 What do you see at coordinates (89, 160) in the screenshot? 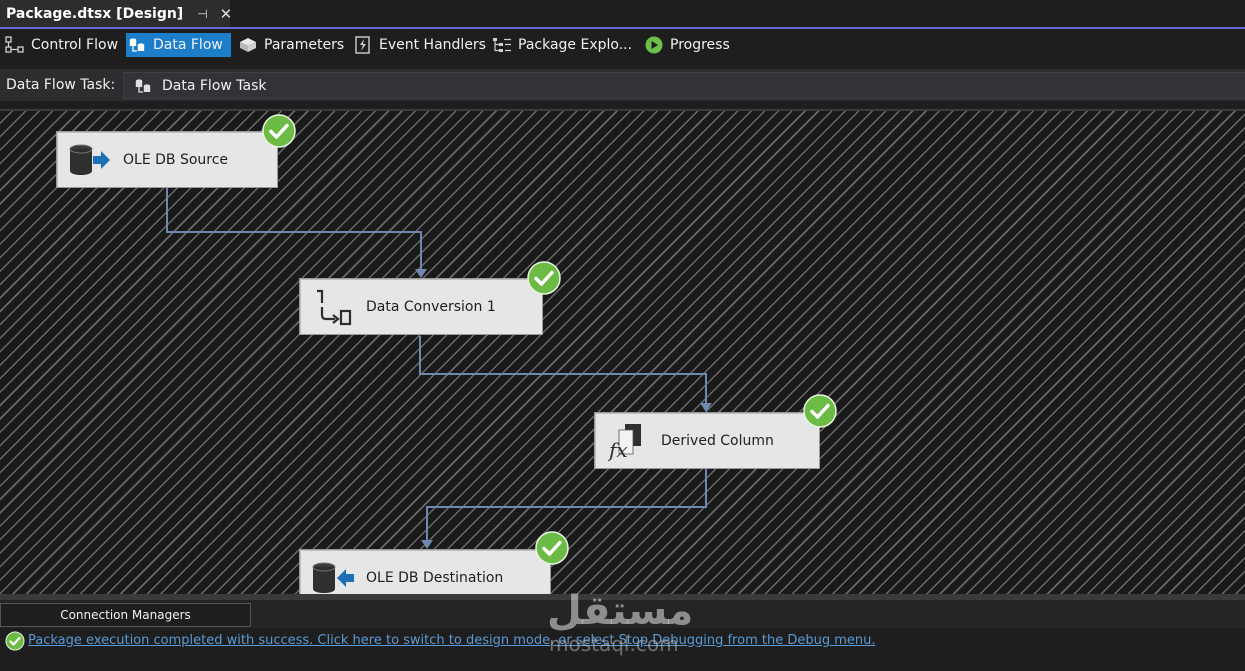
I see `ole-db-source-icon` at bounding box center [89, 160].